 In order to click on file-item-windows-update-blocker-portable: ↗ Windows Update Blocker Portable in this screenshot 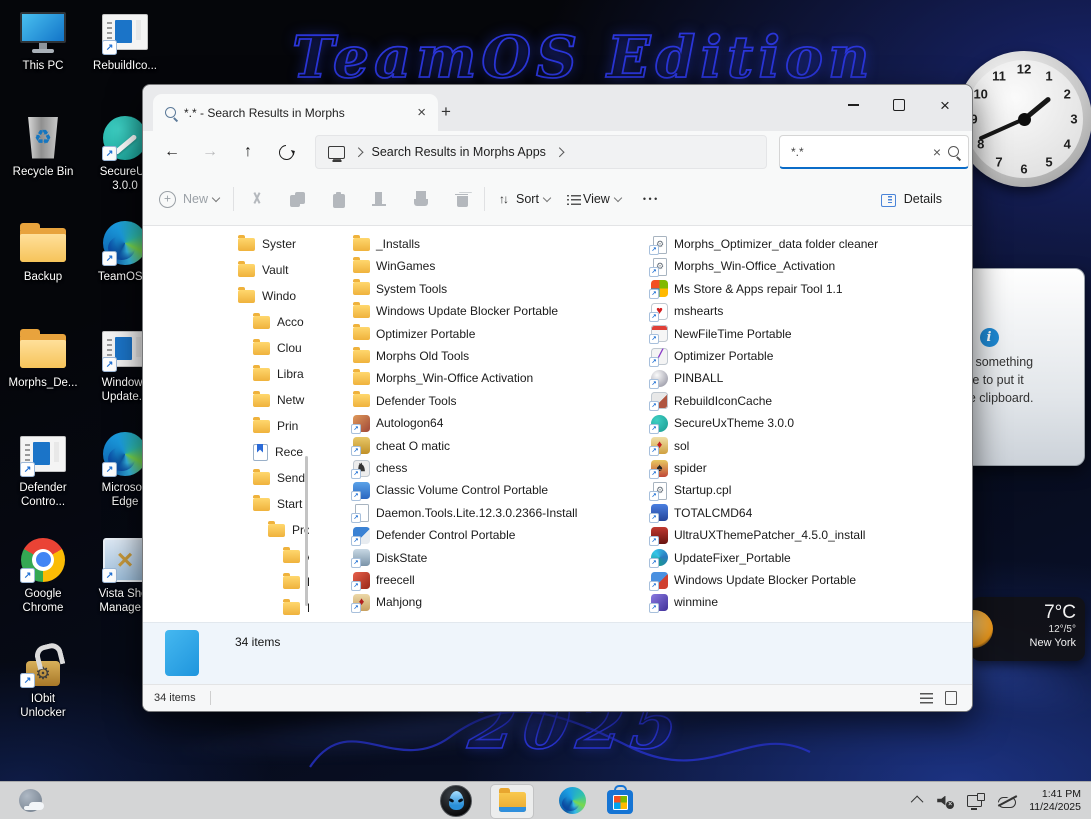, I will do `click(752, 580)`.